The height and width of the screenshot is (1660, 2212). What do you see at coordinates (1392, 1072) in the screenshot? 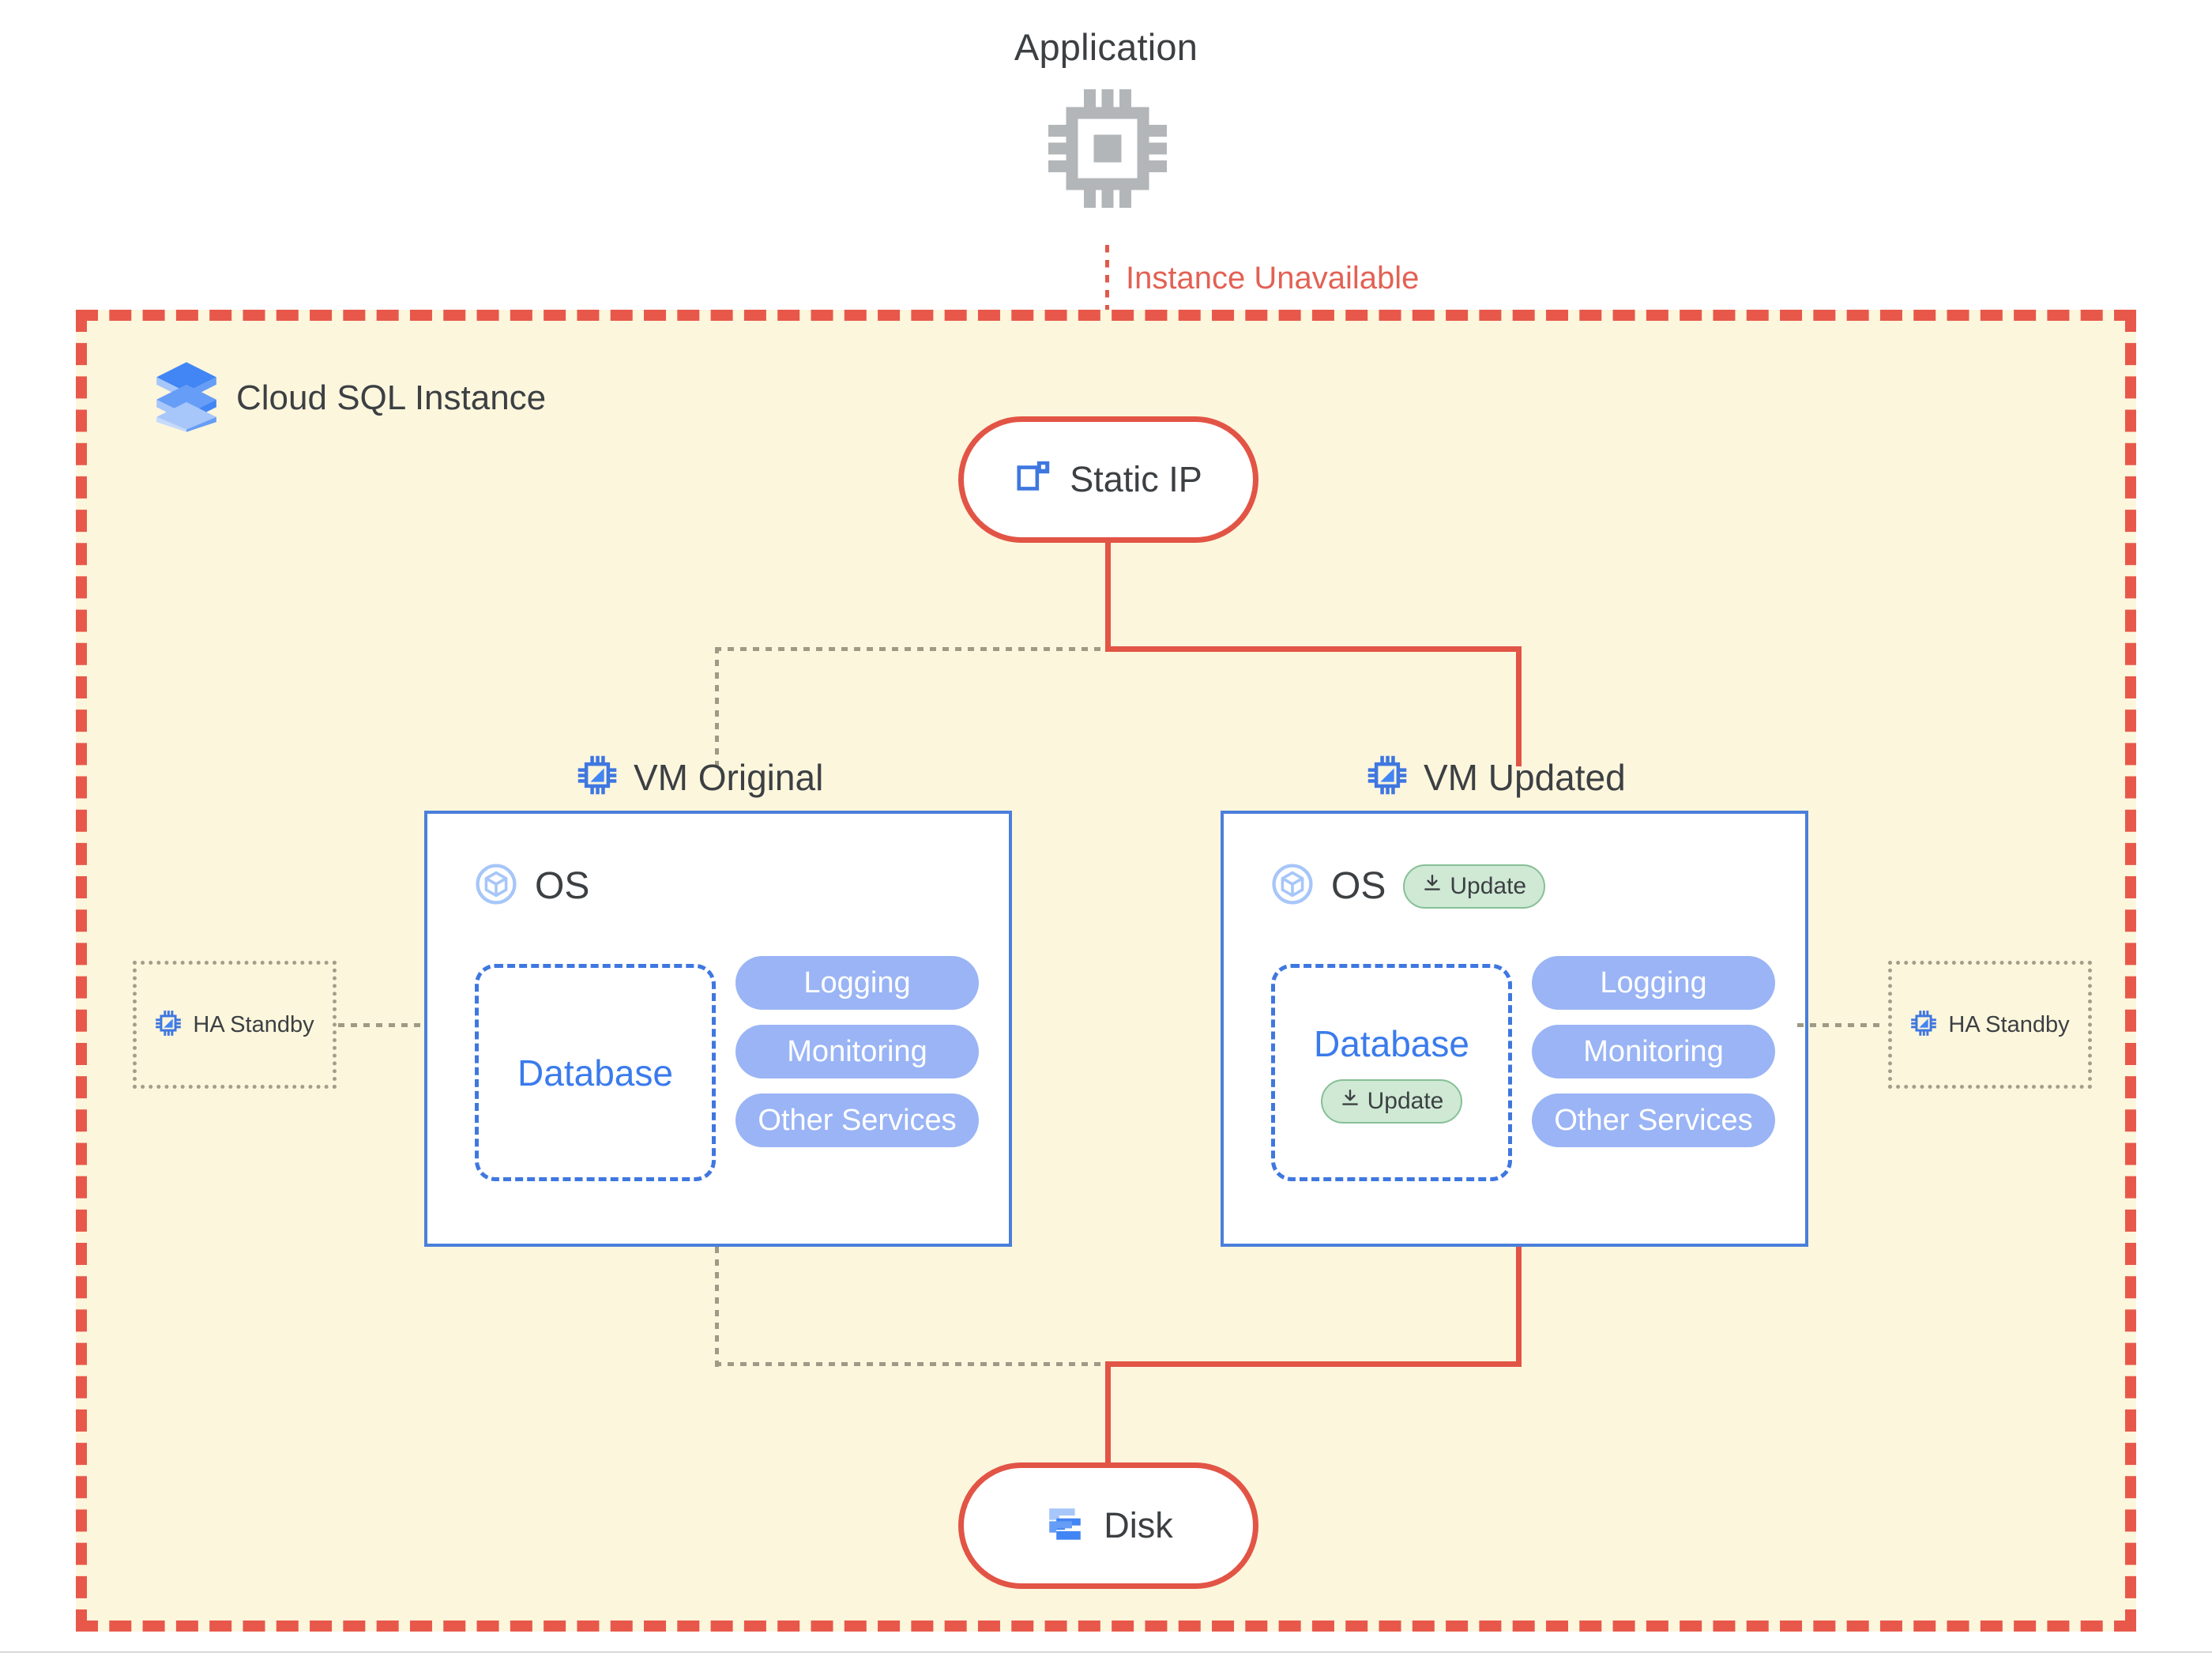
I see `vm-updated-database-box: Database Update` at bounding box center [1392, 1072].